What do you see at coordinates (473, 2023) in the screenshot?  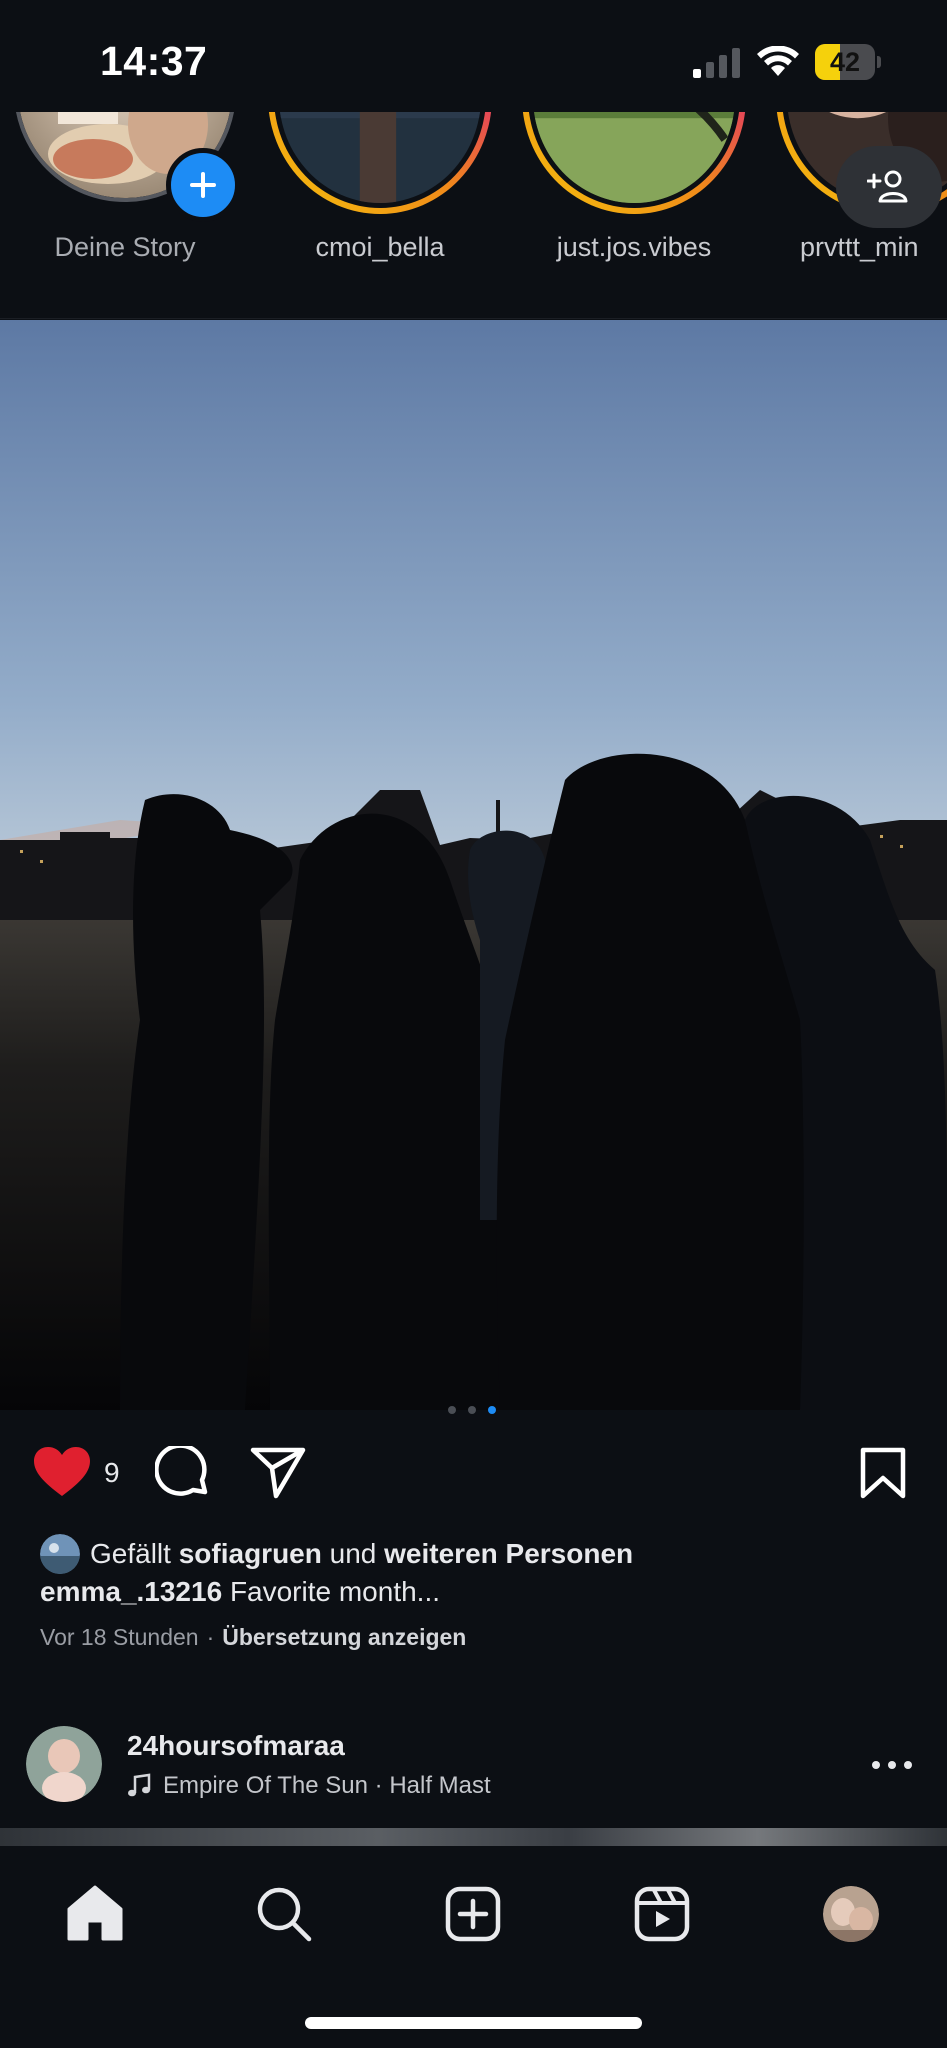 I see `home-indicator` at bounding box center [473, 2023].